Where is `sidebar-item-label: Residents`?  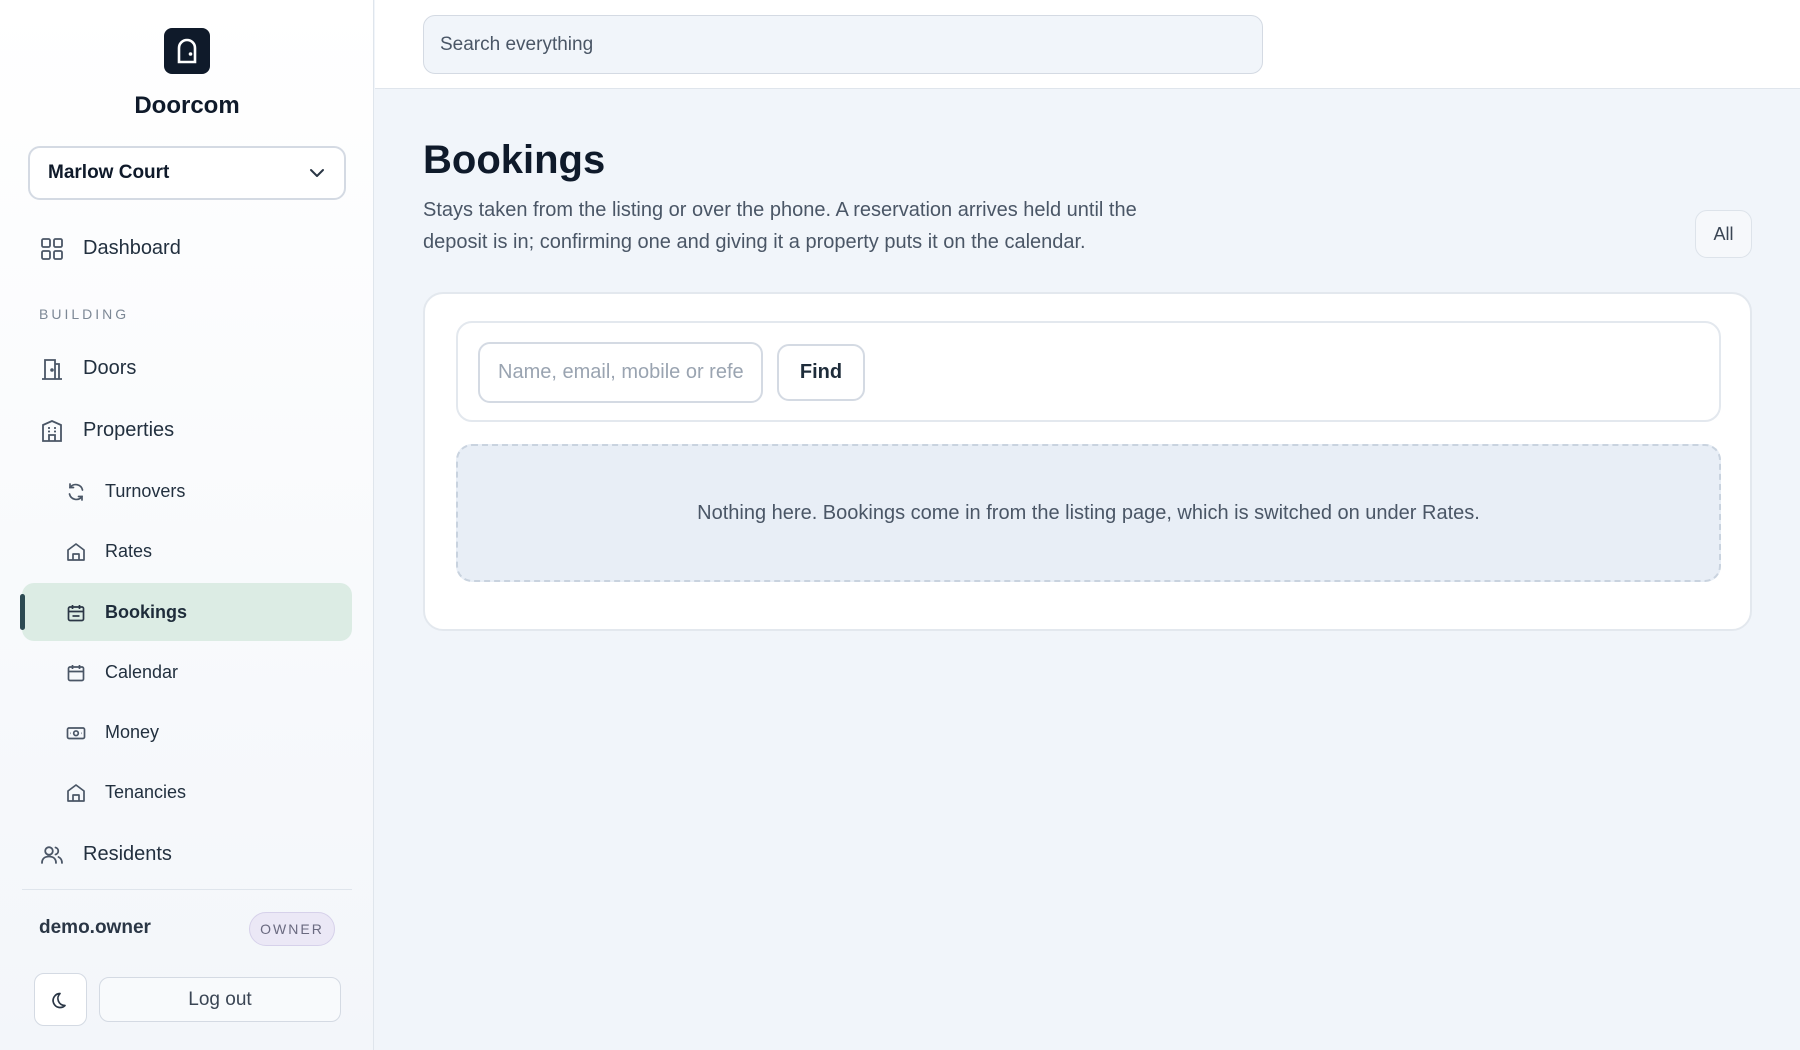
sidebar-item-label: Residents is located at coordinates (127, 853).